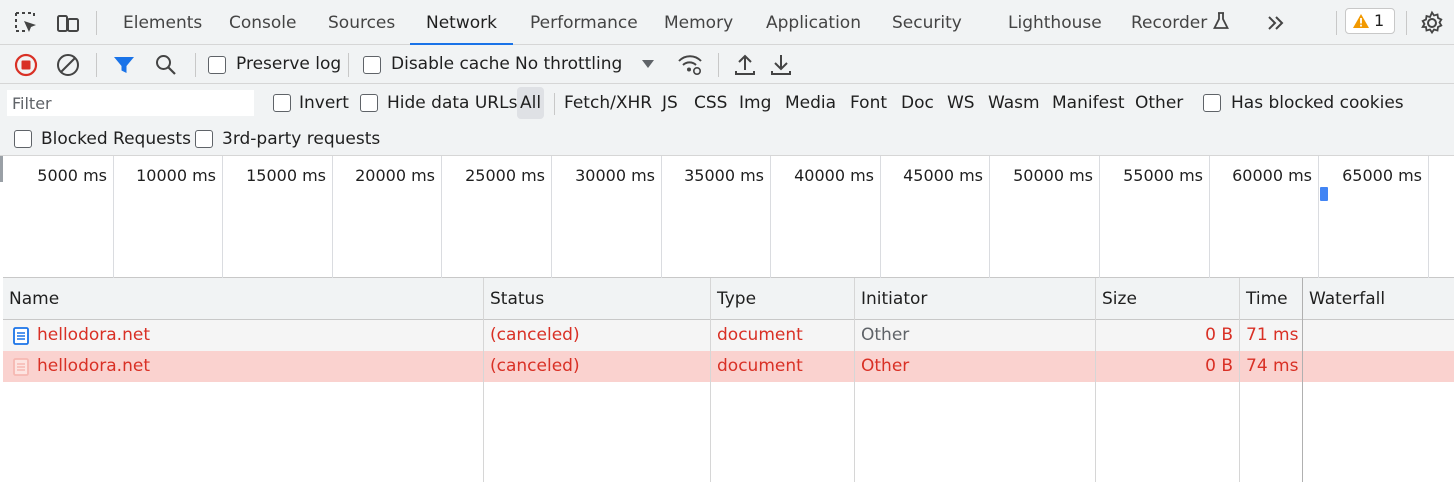  What do you see at coordinates (810, 103) in the screenshot?
I see `type-filter-media: Media` at bounding box center [810, 103].